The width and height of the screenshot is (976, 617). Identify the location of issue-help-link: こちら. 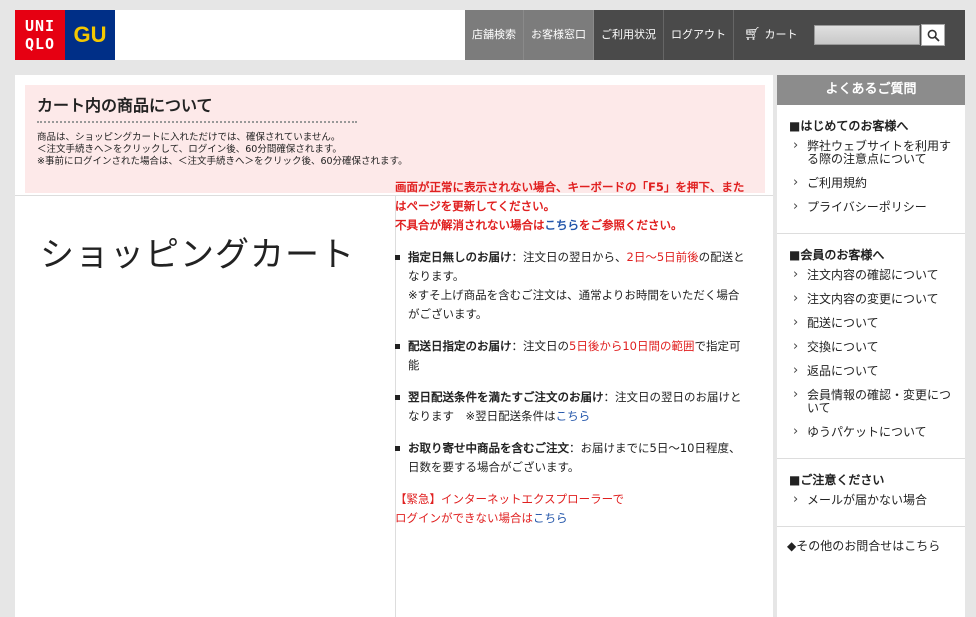
(562, 225).